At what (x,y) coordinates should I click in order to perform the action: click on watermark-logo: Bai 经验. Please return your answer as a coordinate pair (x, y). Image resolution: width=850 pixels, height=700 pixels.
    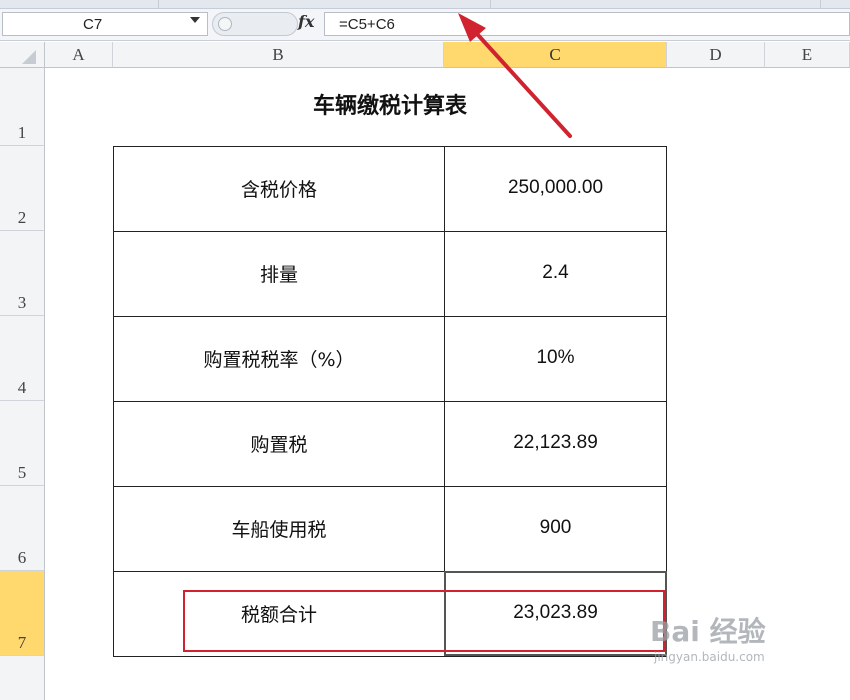
    Looking at the image, I should click on (708, 631).